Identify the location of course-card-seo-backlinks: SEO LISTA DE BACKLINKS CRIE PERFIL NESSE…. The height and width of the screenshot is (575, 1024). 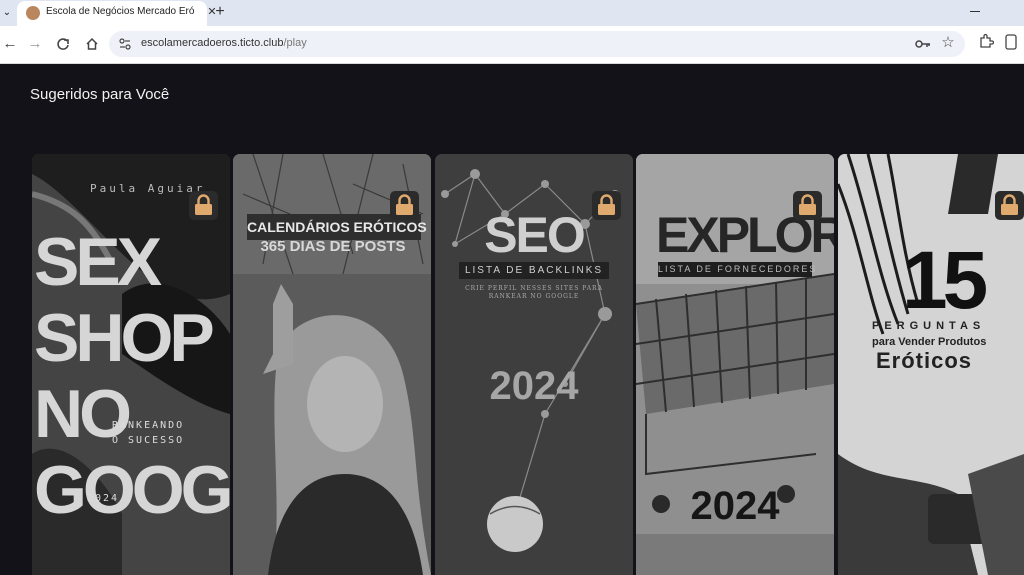
(534, 364).